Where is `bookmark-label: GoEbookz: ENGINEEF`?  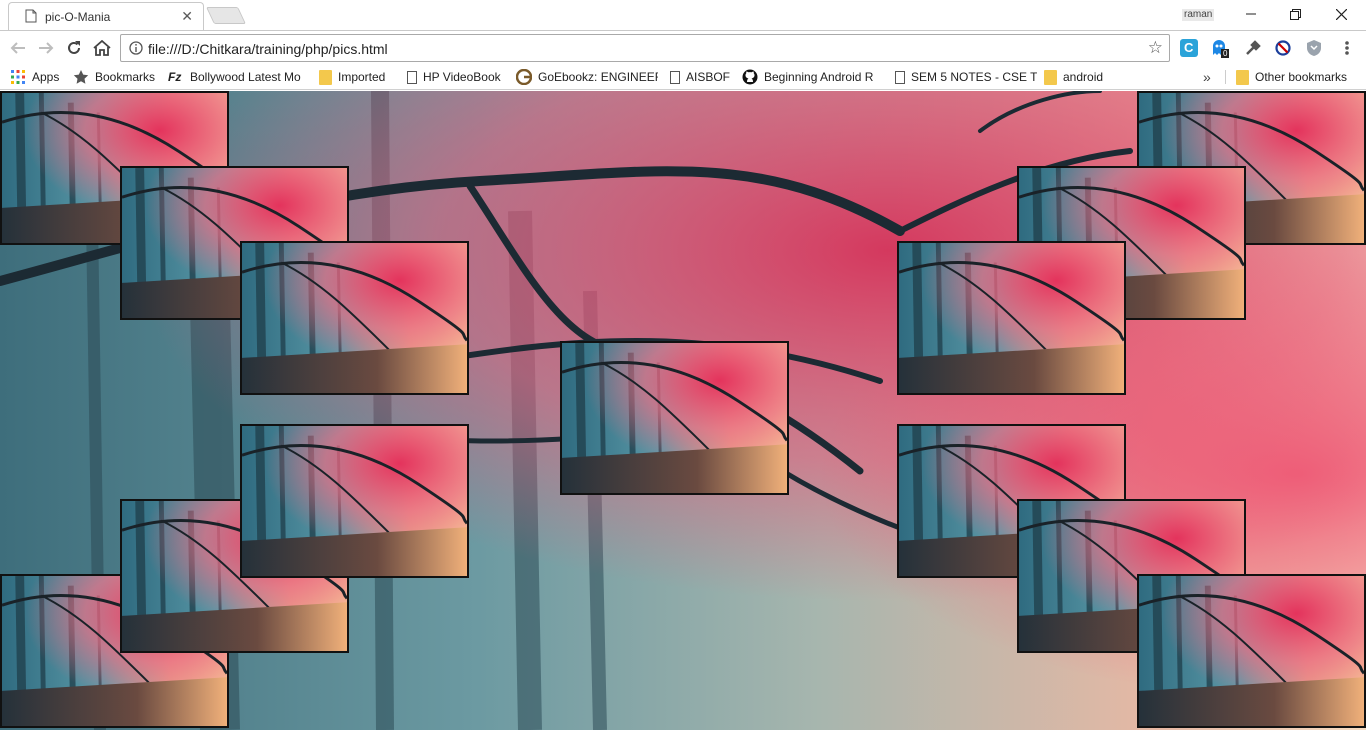
bookmark-label: GoEbookz: ENGINEEF is located at coordinates (598, 77).